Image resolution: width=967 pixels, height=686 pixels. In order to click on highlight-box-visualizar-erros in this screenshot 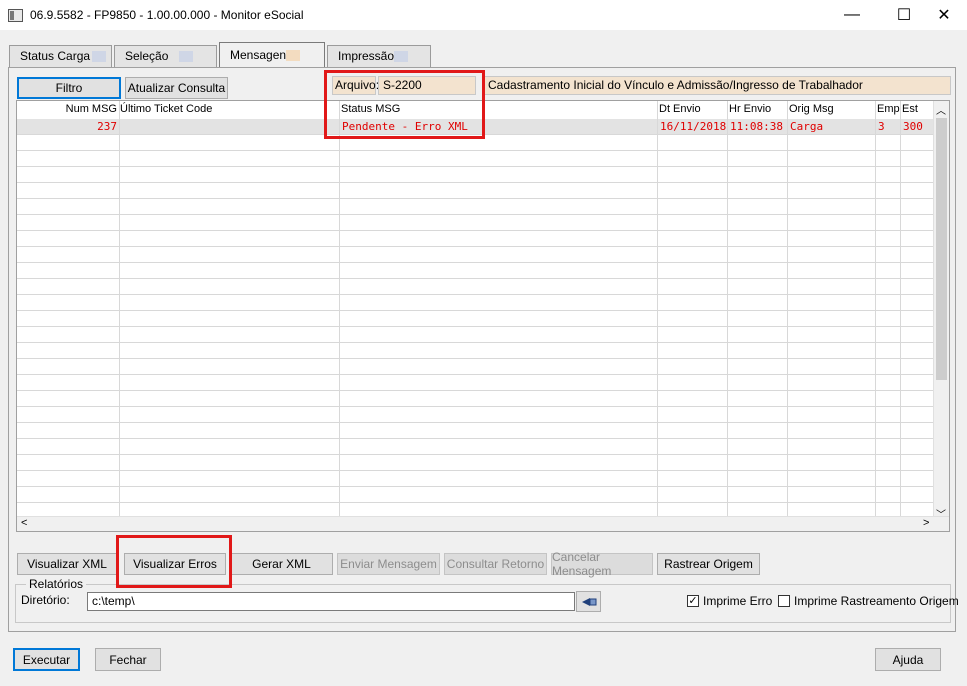, I will do `click(174, 561)`.